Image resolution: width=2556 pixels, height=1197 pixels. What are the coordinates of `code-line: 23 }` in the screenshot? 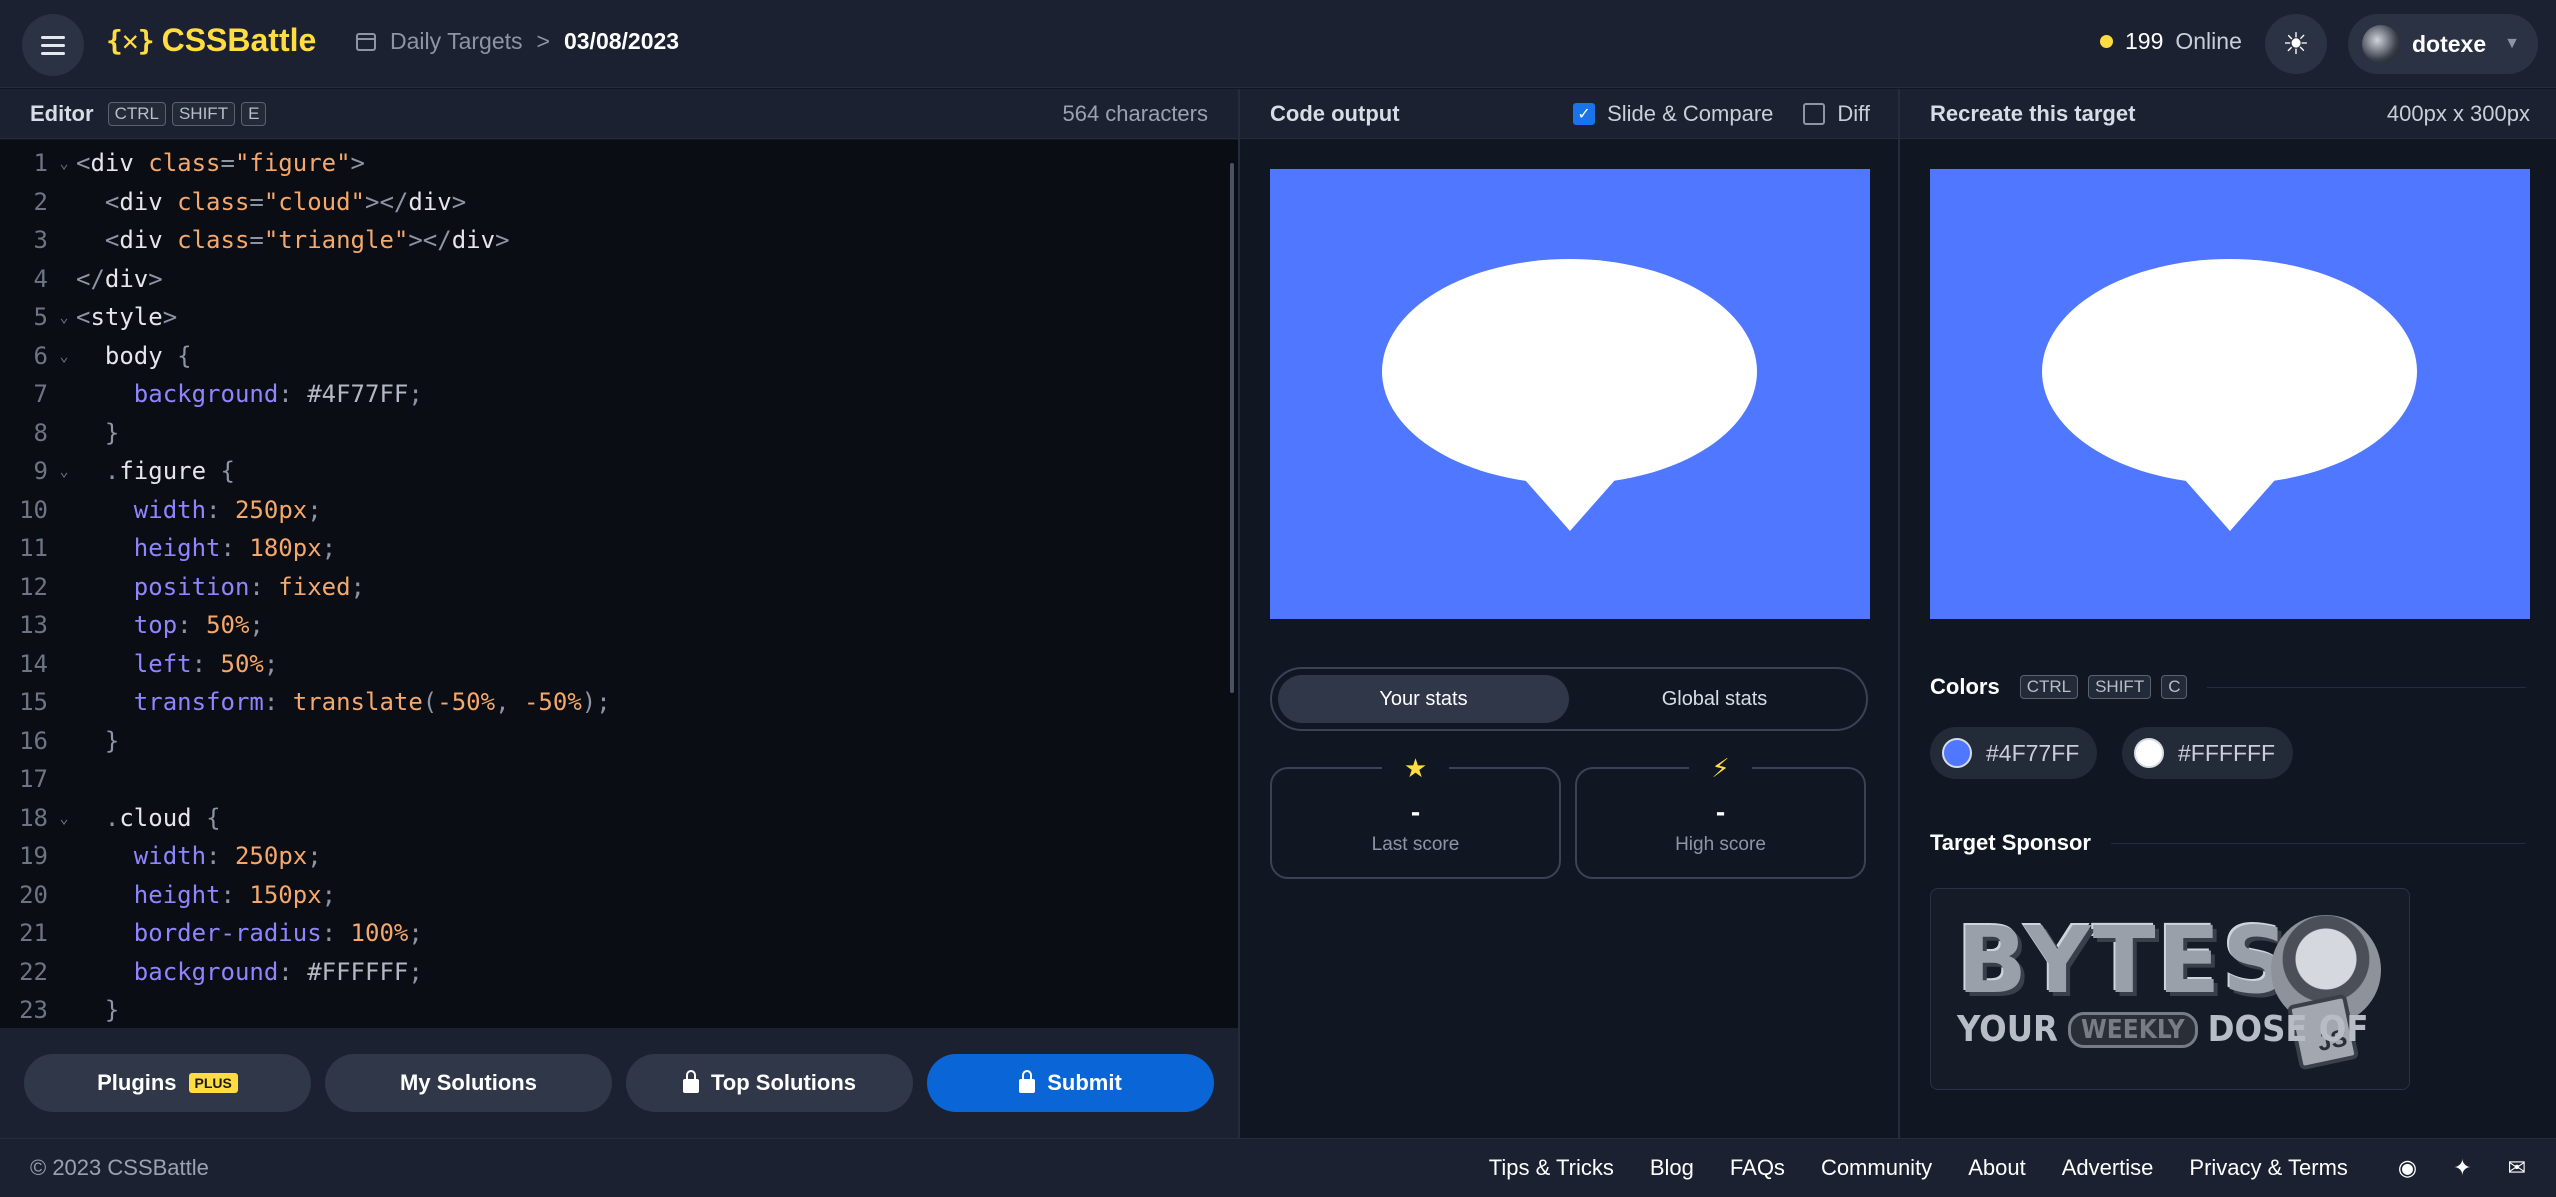 It's located at (619, 1009).